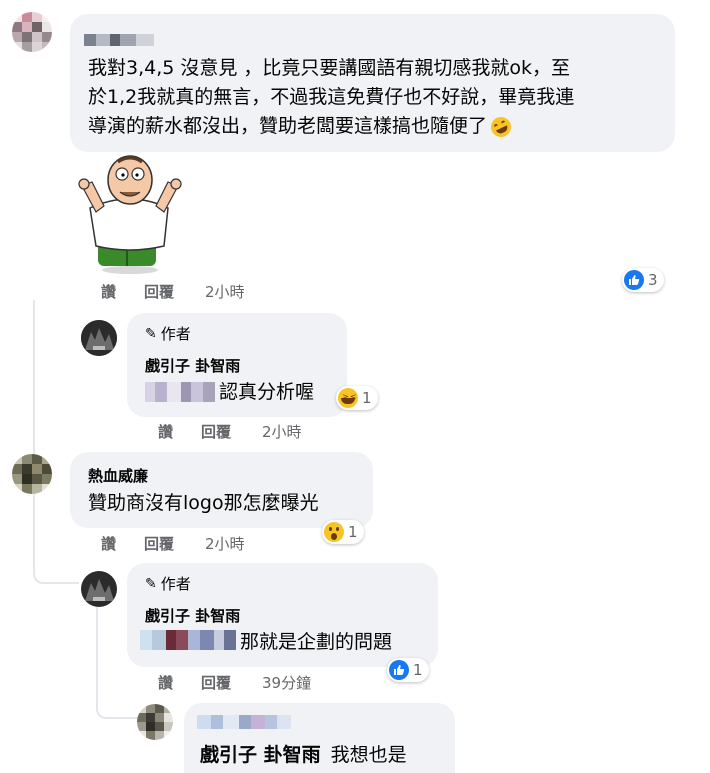  What do you see at coordinates (331, 97) in the screenshot?
I see `comment-text-line-2: 於1,2我就真的無言，不過我這免費仔也不好說，畢竟我連` at bounding box center [331, 97].